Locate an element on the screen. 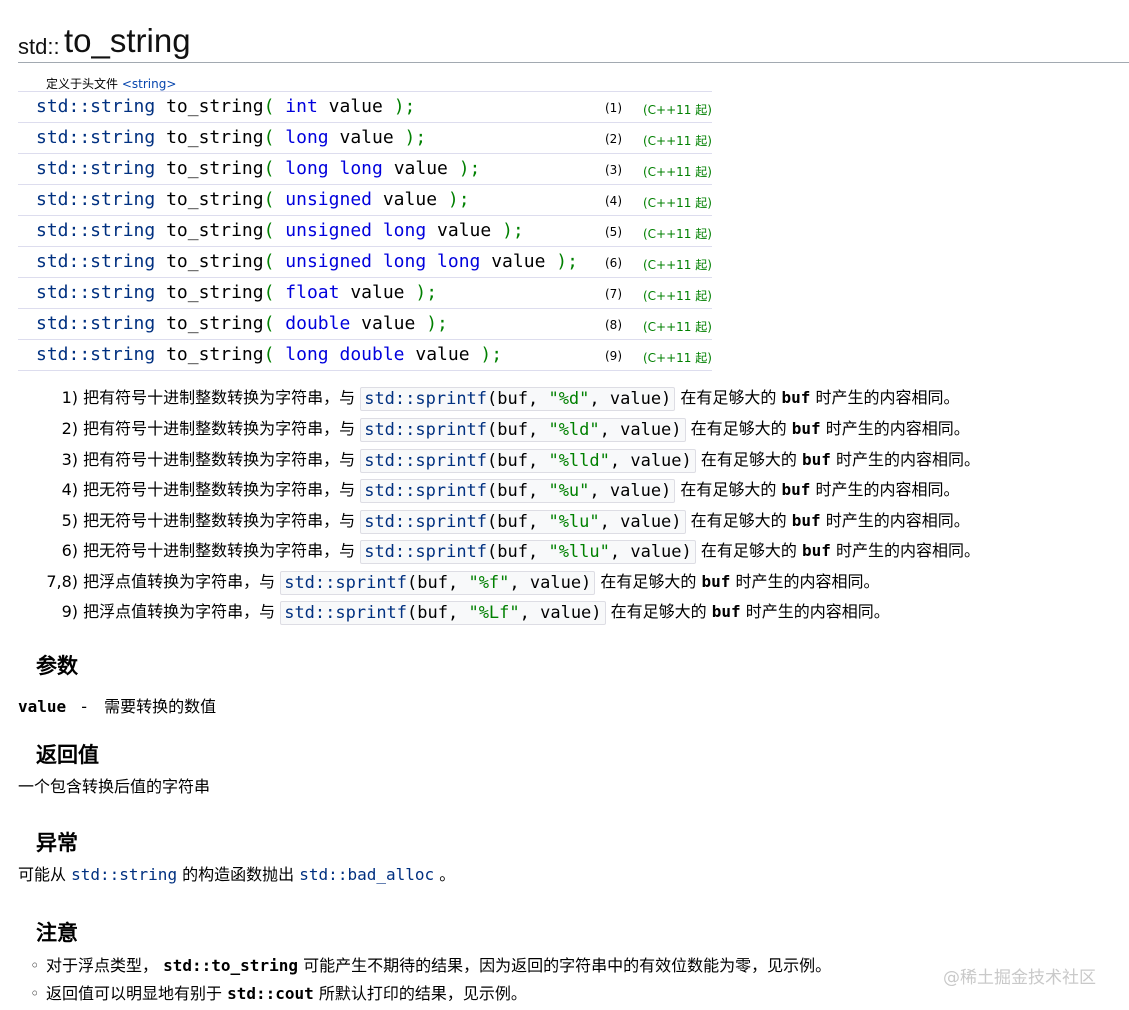 Image resolution: width=1129 pixels, height=1010 pixels. header-file-link: <string> is located at coordinates (149, 84).